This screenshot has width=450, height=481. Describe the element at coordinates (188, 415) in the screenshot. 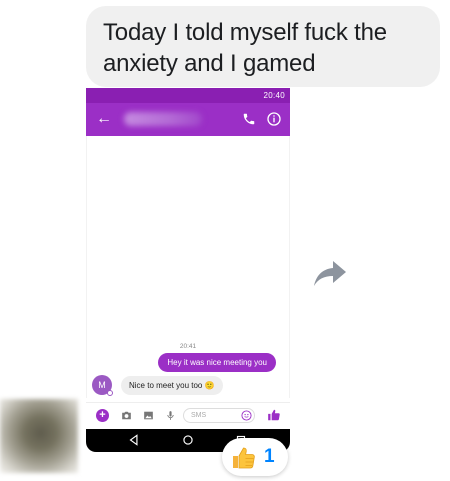

I see `message-composer: + SMS` at that location.